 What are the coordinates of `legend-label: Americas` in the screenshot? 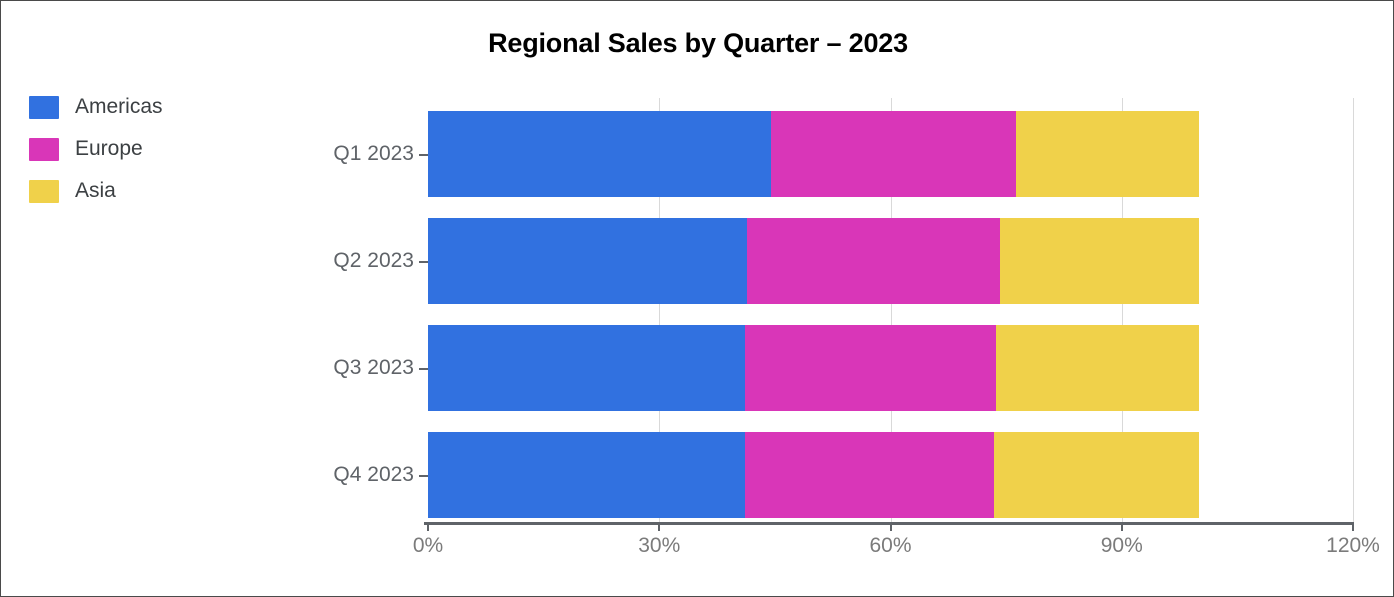 It's located at (119, 106).